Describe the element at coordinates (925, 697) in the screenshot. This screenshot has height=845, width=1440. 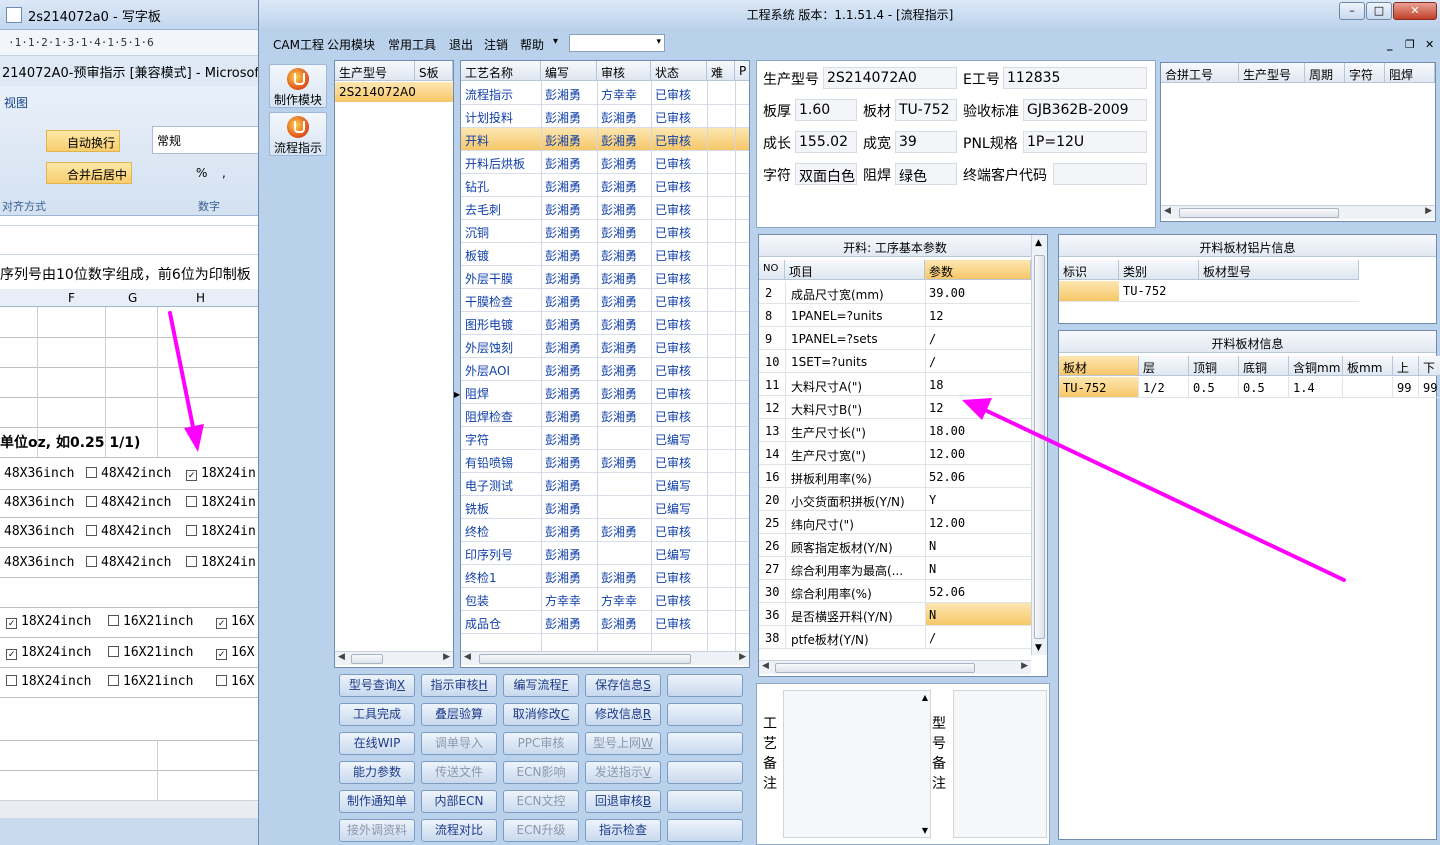
I see `scroll-up-icon: ▲` at that location.